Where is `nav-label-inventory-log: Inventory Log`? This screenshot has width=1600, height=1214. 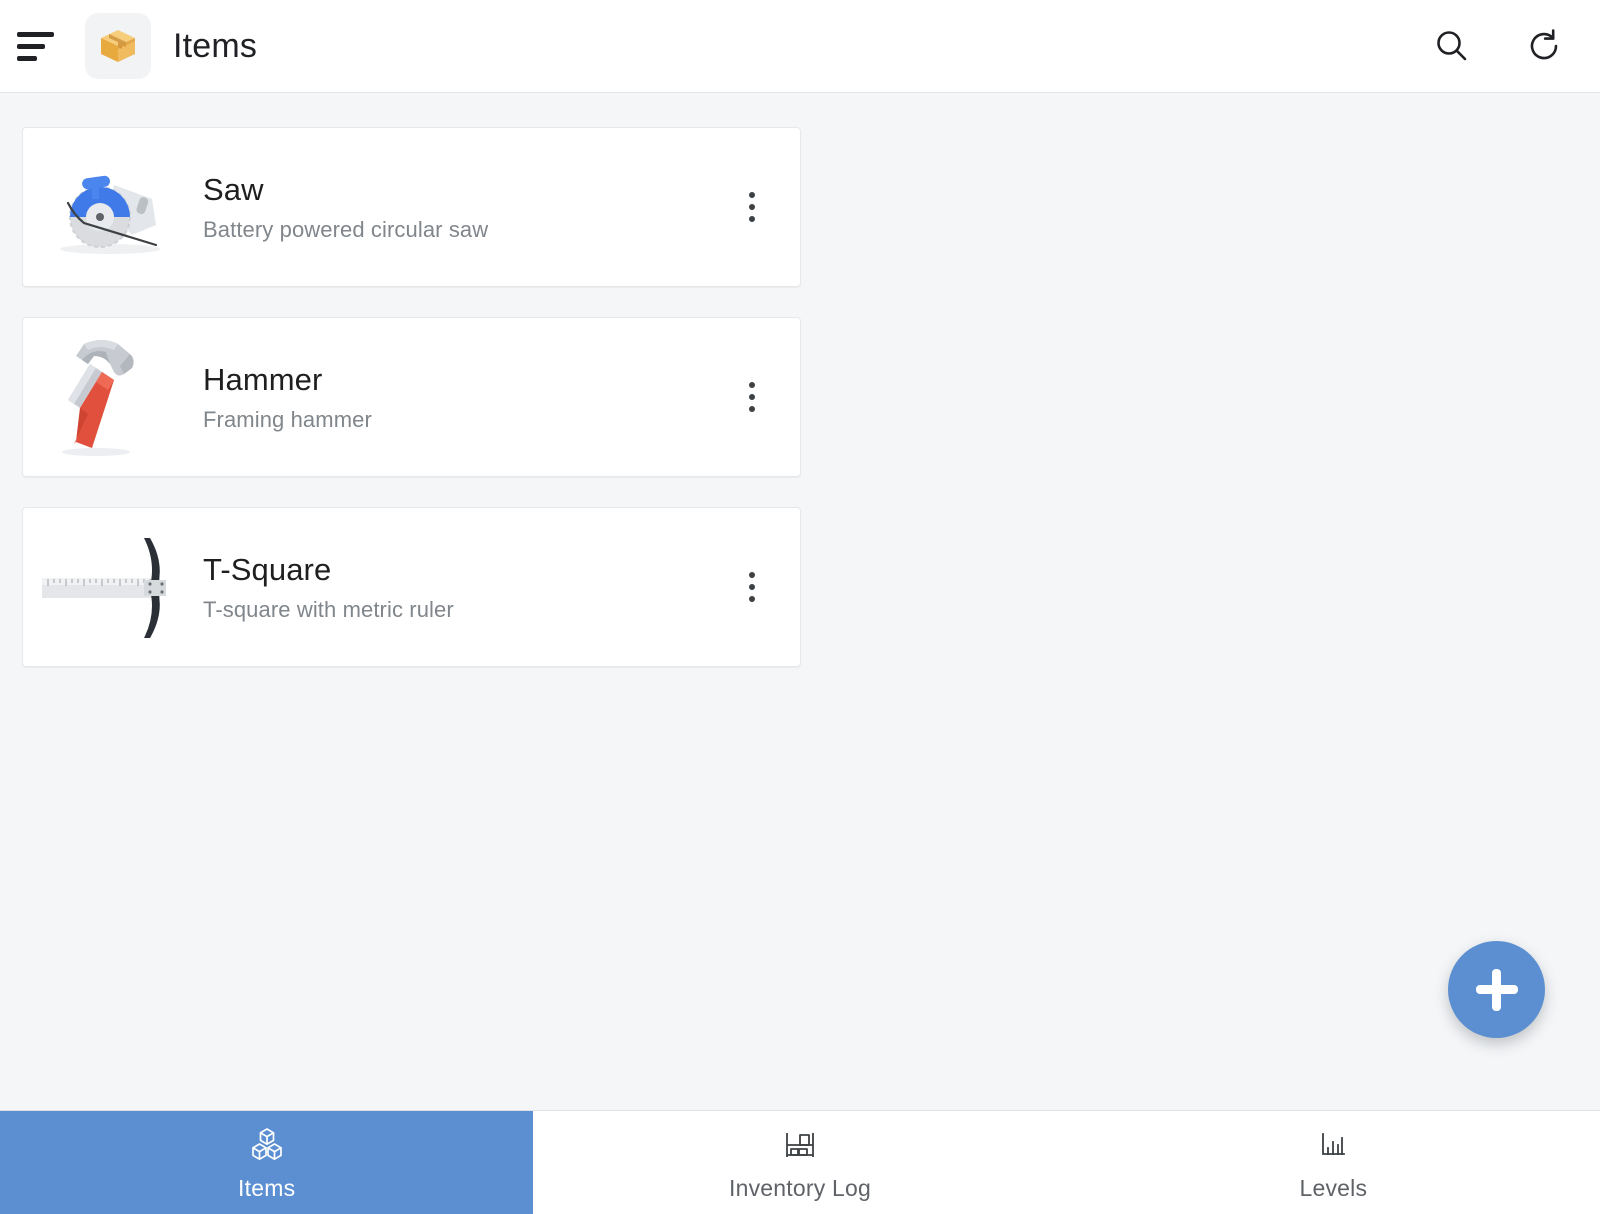 nav-label-inventory-log: Inventory Log is located at coordinates (800, 1187).